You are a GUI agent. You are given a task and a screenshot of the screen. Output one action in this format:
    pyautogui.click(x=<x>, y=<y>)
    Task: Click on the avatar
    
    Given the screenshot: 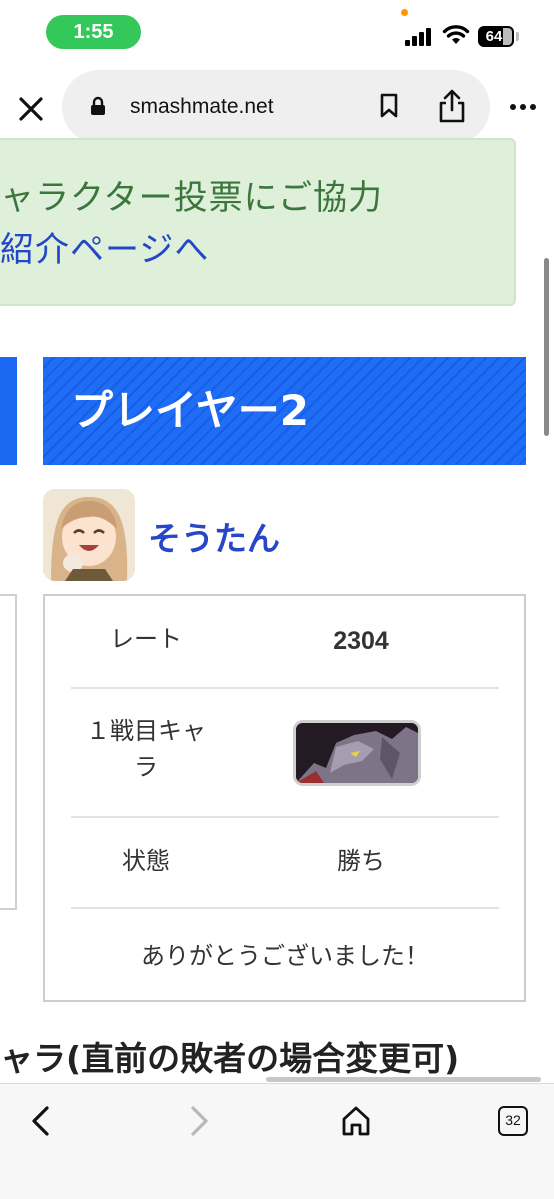 What is the action you would take?
    pyautogui.click(x=89, y=535)
    